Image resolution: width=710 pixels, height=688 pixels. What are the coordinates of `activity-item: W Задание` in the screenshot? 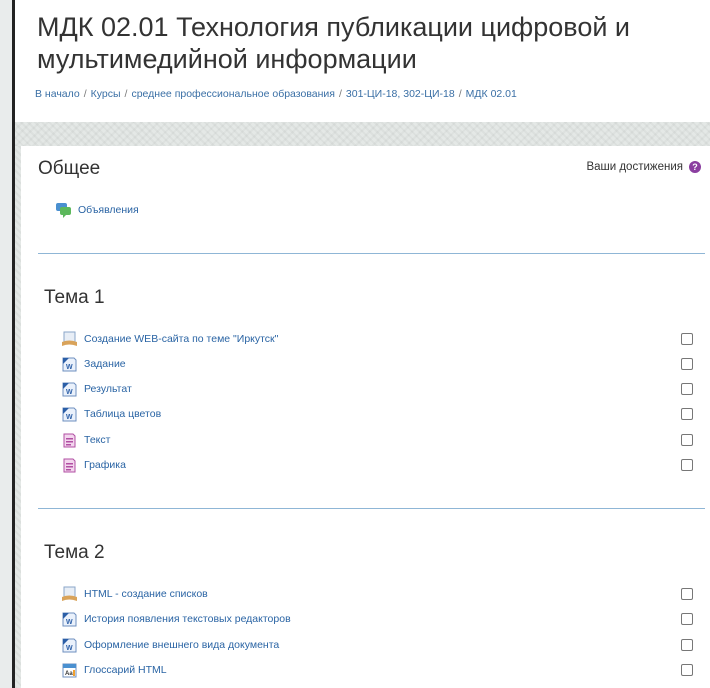 It's located at (93, 364).